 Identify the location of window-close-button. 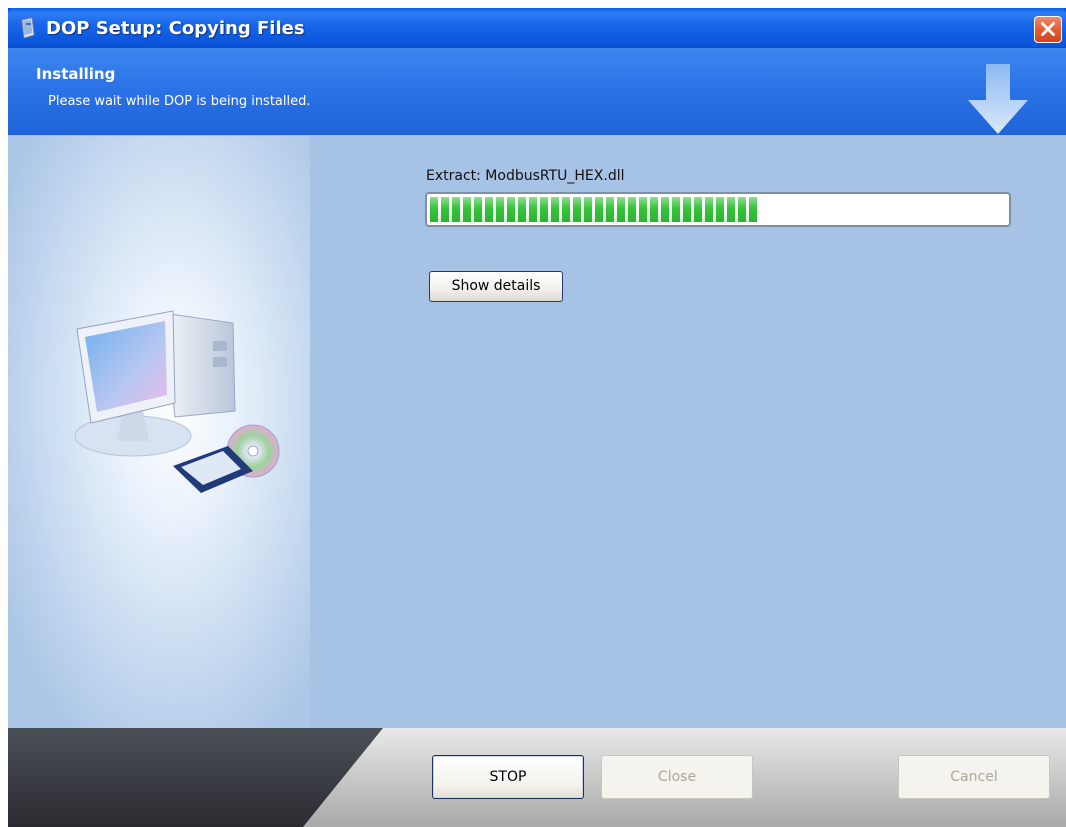
(1048, 29).